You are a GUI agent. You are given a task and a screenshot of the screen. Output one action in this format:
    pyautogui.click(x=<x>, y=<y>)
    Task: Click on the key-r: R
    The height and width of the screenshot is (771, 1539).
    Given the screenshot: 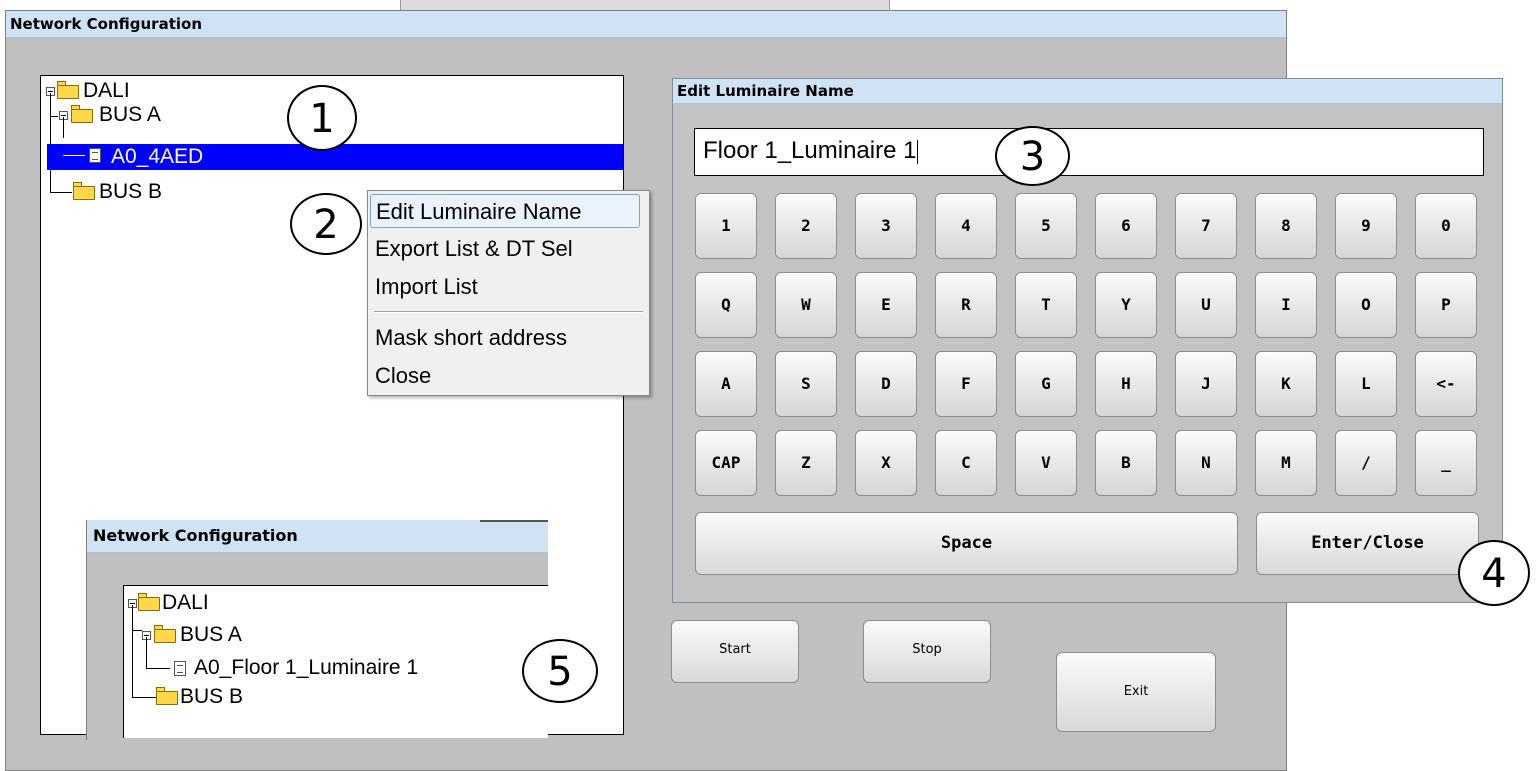 What is the action you would take?
    pyautogui.click(x=966, y=305)
    